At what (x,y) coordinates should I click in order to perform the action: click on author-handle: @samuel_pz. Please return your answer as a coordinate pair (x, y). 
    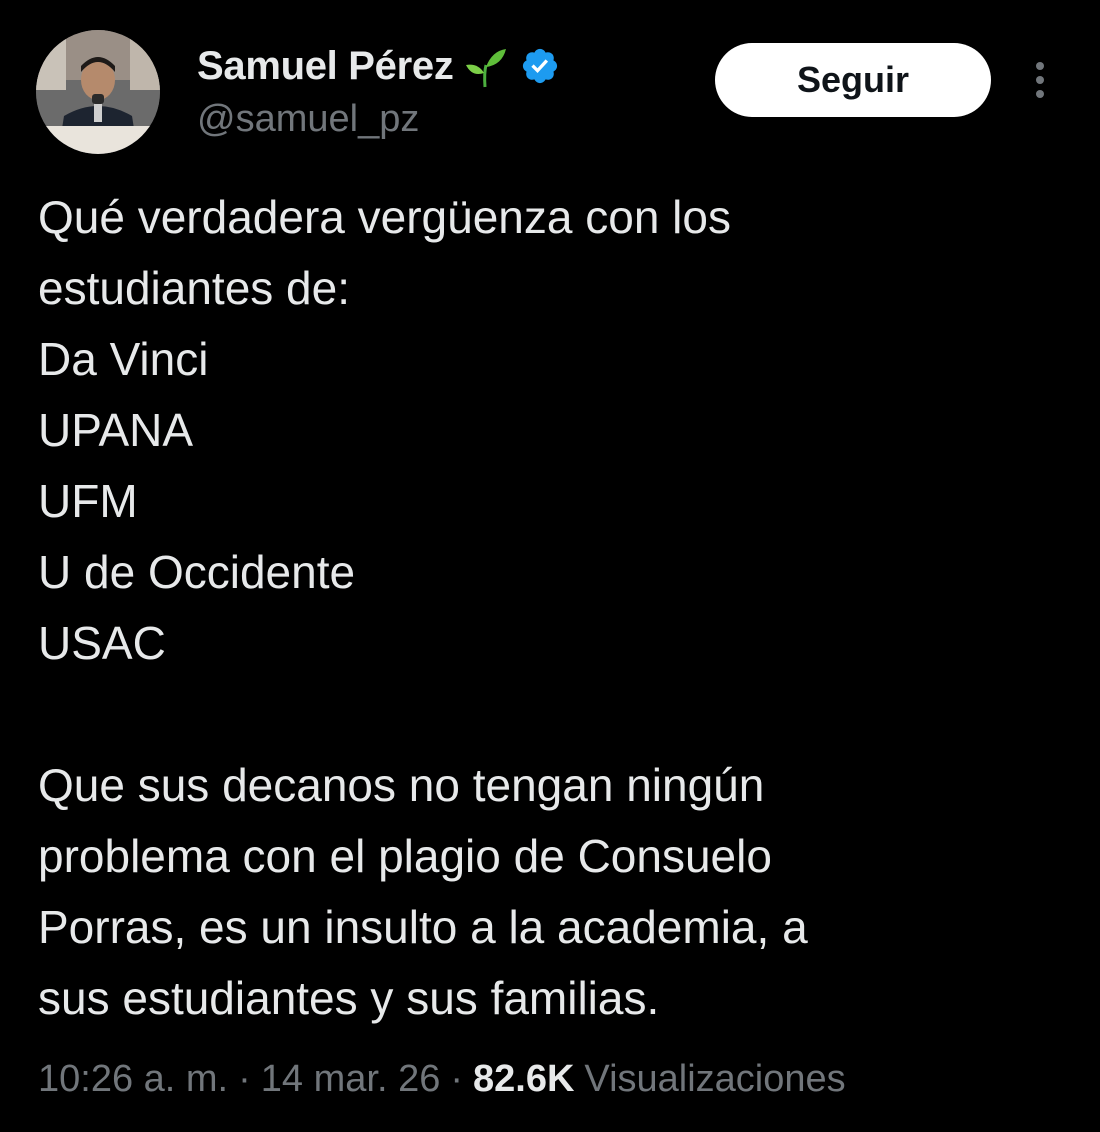
    Looking at the image, I should click on (308, 119).